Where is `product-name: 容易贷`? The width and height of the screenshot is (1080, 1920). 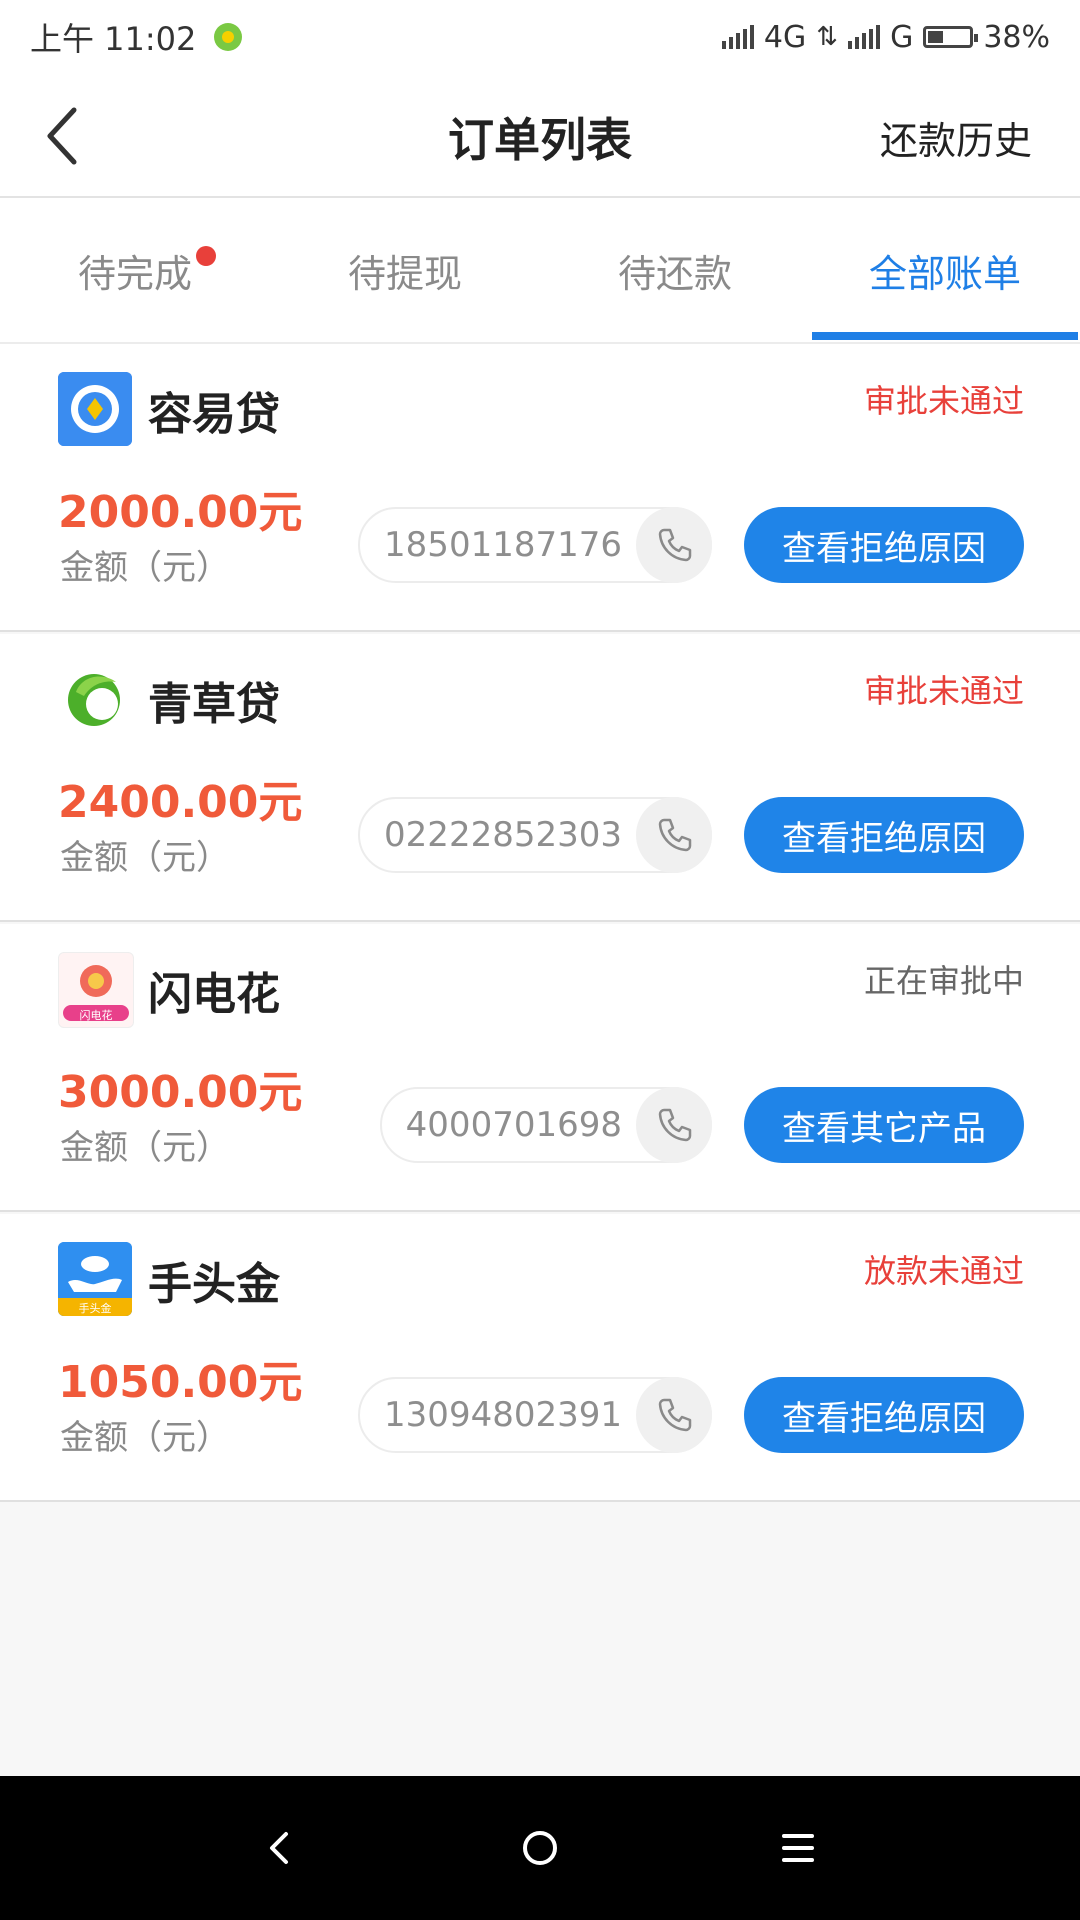
product-name: 容易贷 is located at coordinates (214, 414).